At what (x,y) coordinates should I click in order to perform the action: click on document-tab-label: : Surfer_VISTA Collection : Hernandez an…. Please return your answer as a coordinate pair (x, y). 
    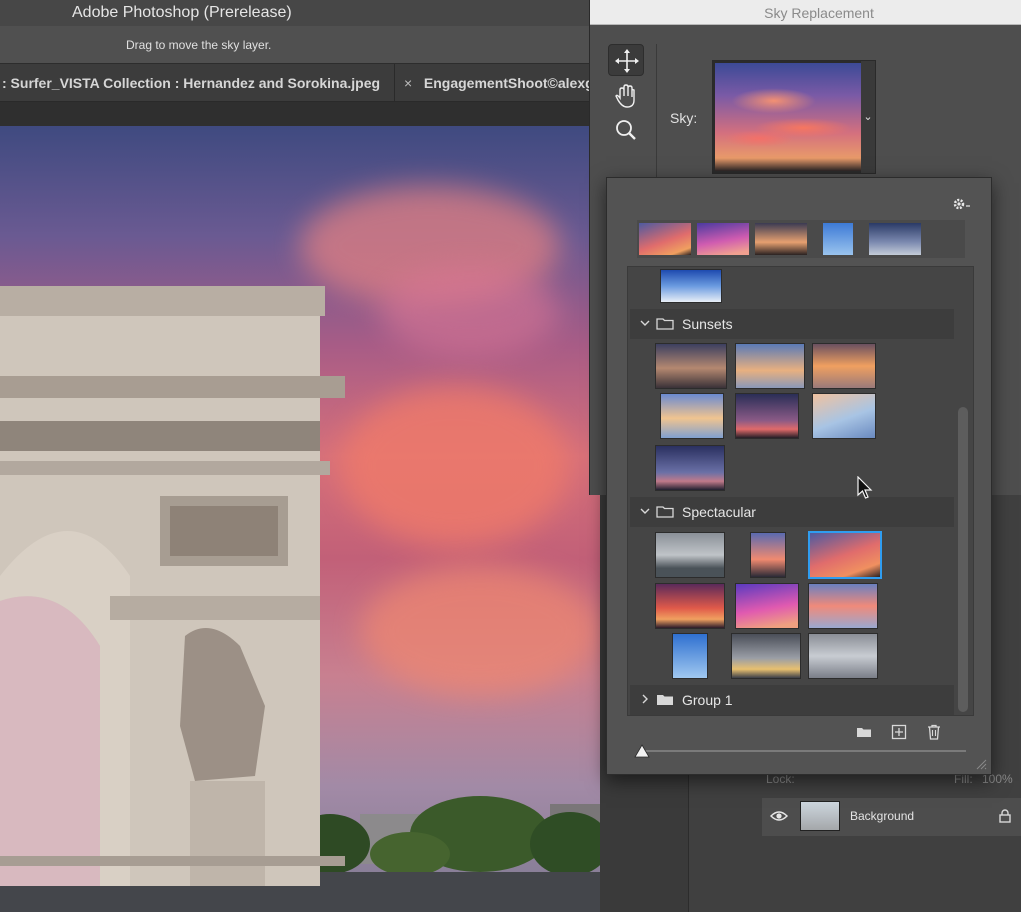
    Looking at the image, I should click on (191, 83).